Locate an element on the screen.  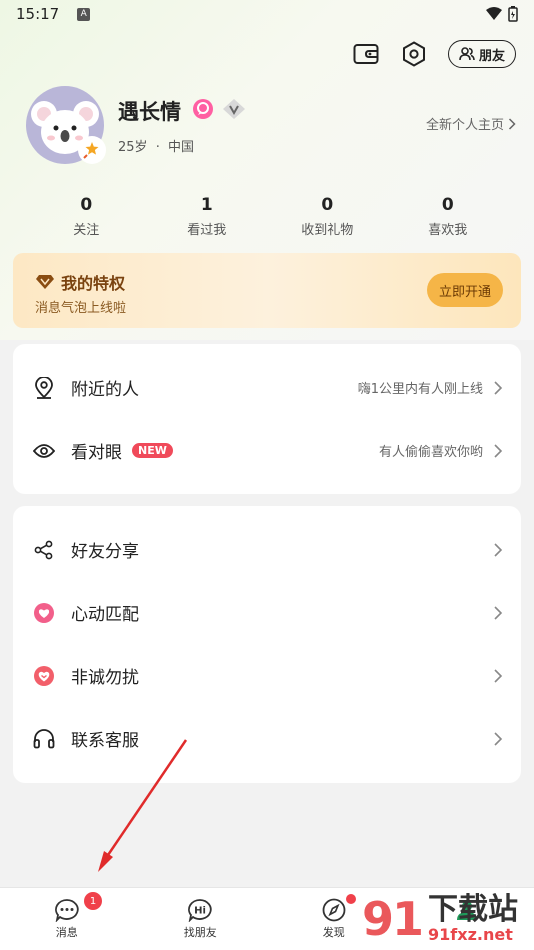
avatar-edit-badge is located at coordinates (92, 150).